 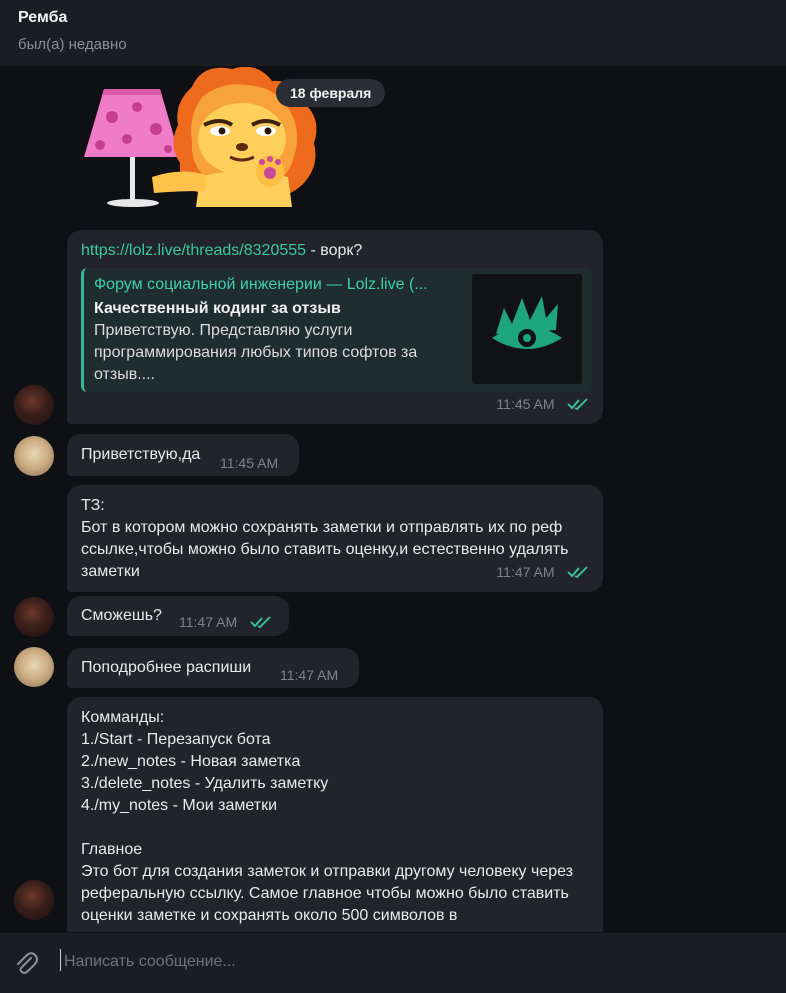 I want to click on message-composer, so click(x=393, y=962).